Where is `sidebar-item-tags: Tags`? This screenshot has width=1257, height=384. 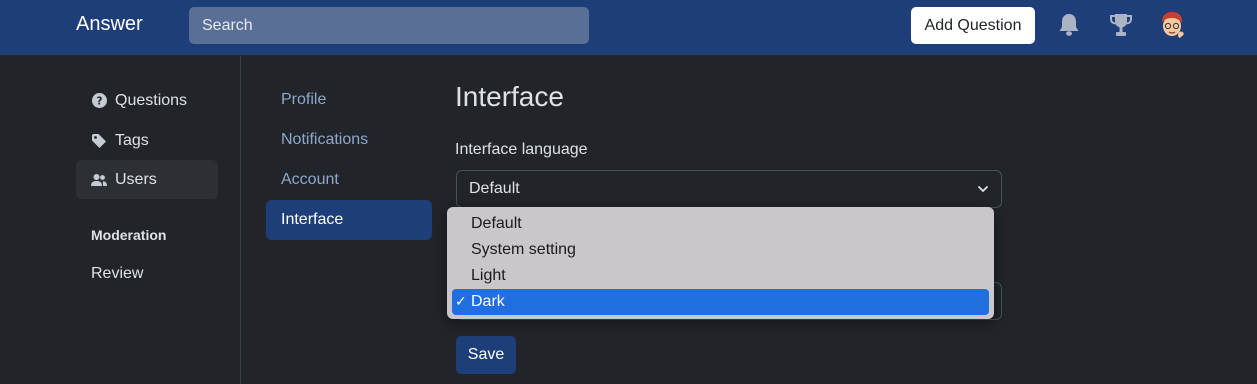
sidebar-item-tags: Tags is located at coordinates (147, 140).